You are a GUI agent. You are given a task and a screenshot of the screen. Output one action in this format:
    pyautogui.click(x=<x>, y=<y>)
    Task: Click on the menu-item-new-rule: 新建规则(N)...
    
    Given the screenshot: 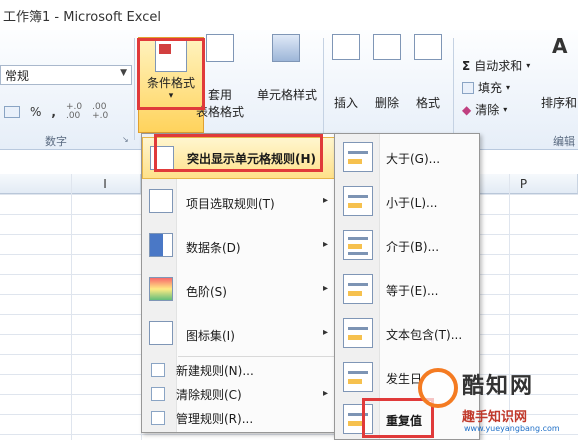 What is the action you would take?
    pyautogui.click(x=239, y=370)
    